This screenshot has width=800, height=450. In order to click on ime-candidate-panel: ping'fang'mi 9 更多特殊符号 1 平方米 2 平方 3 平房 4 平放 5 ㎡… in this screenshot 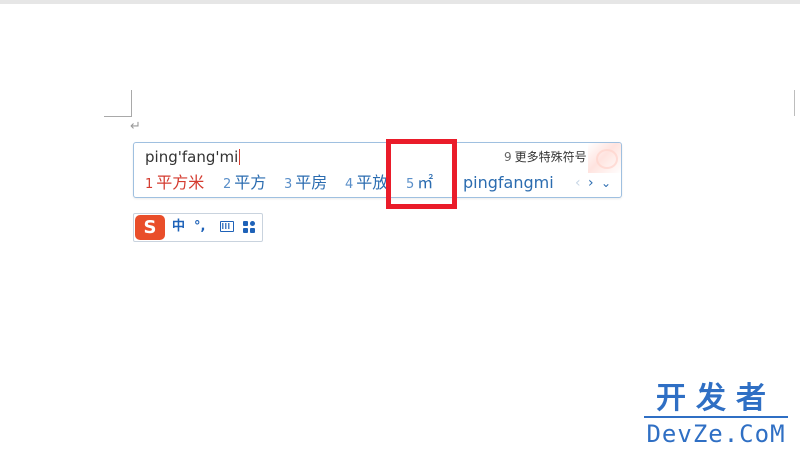, I will do `click(377, 170)`.